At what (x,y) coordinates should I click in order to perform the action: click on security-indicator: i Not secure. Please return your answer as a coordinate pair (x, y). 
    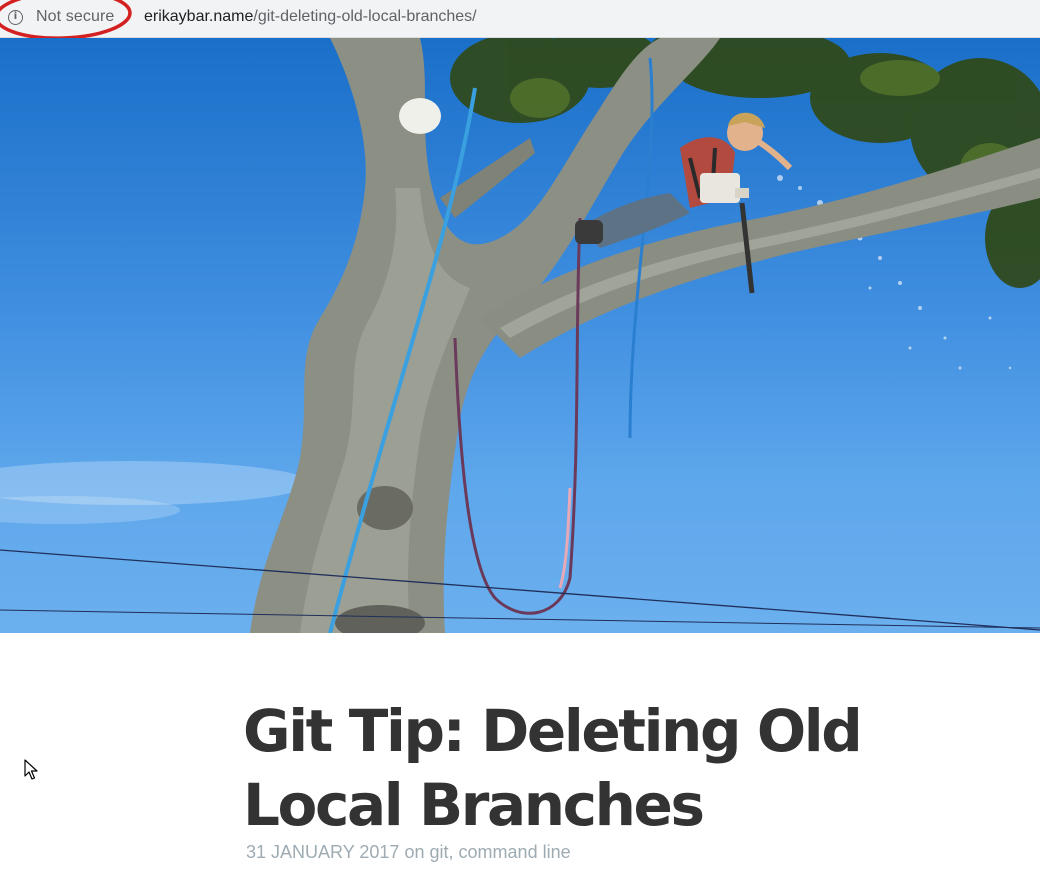
    Looking at the image, I should click on (61, 17).